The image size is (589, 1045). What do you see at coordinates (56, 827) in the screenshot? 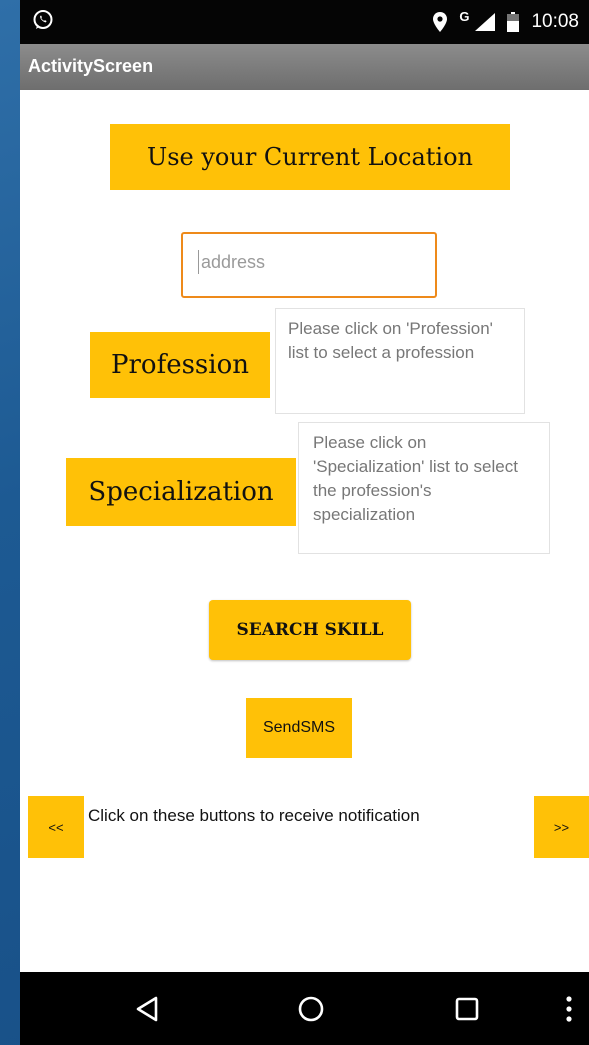
I see `previous-notification-button: <<` at bounding box center [56, 827].